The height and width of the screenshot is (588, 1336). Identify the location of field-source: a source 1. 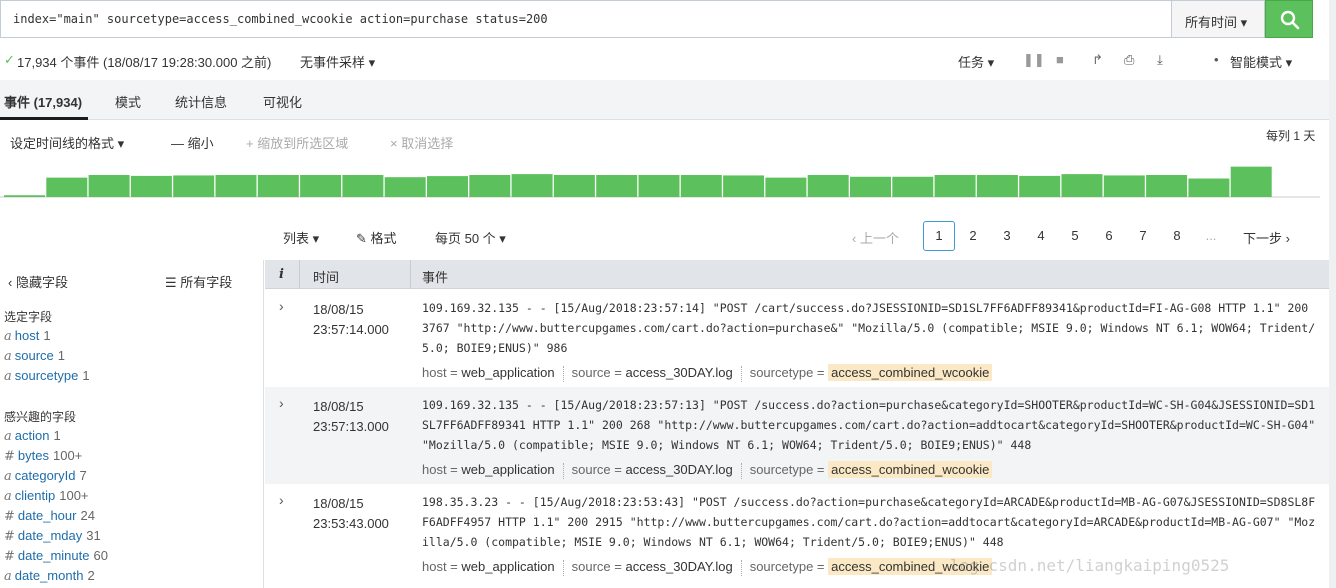
(34, 356).